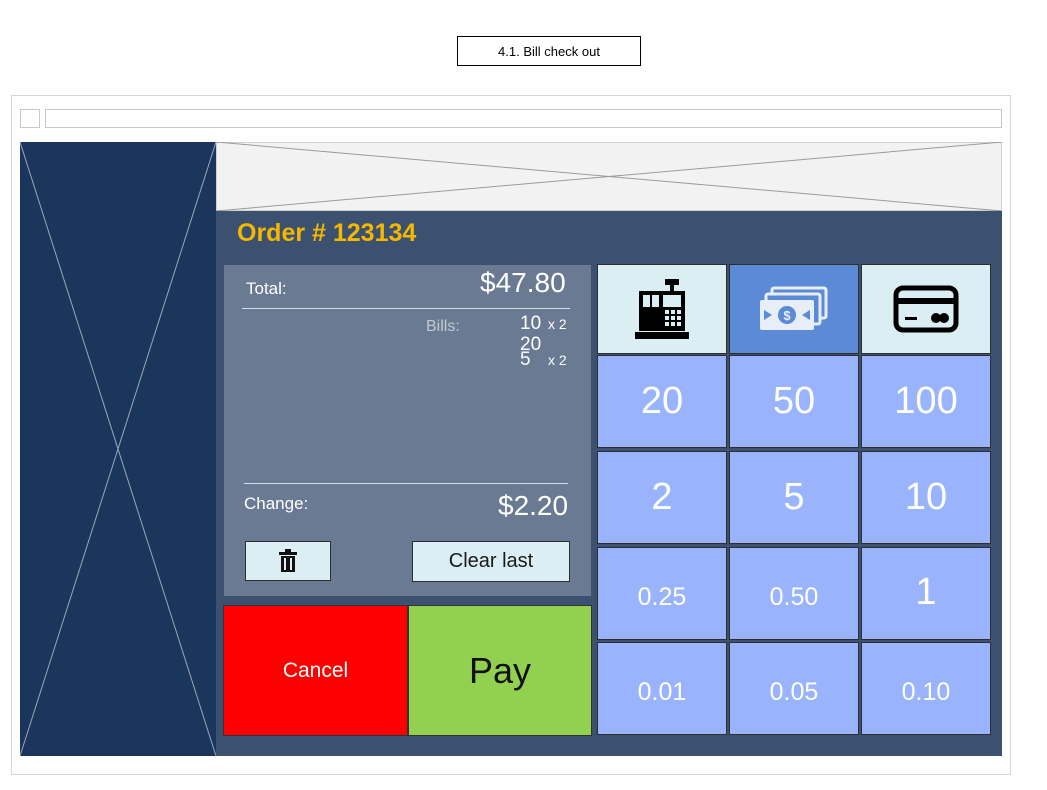 The height and width of the screenshot is (790, 1047). What do you see at coordinates (491, 561) in the screenshot?
I see `clear-last-button: Clear last` at bounding box center [491, 561].